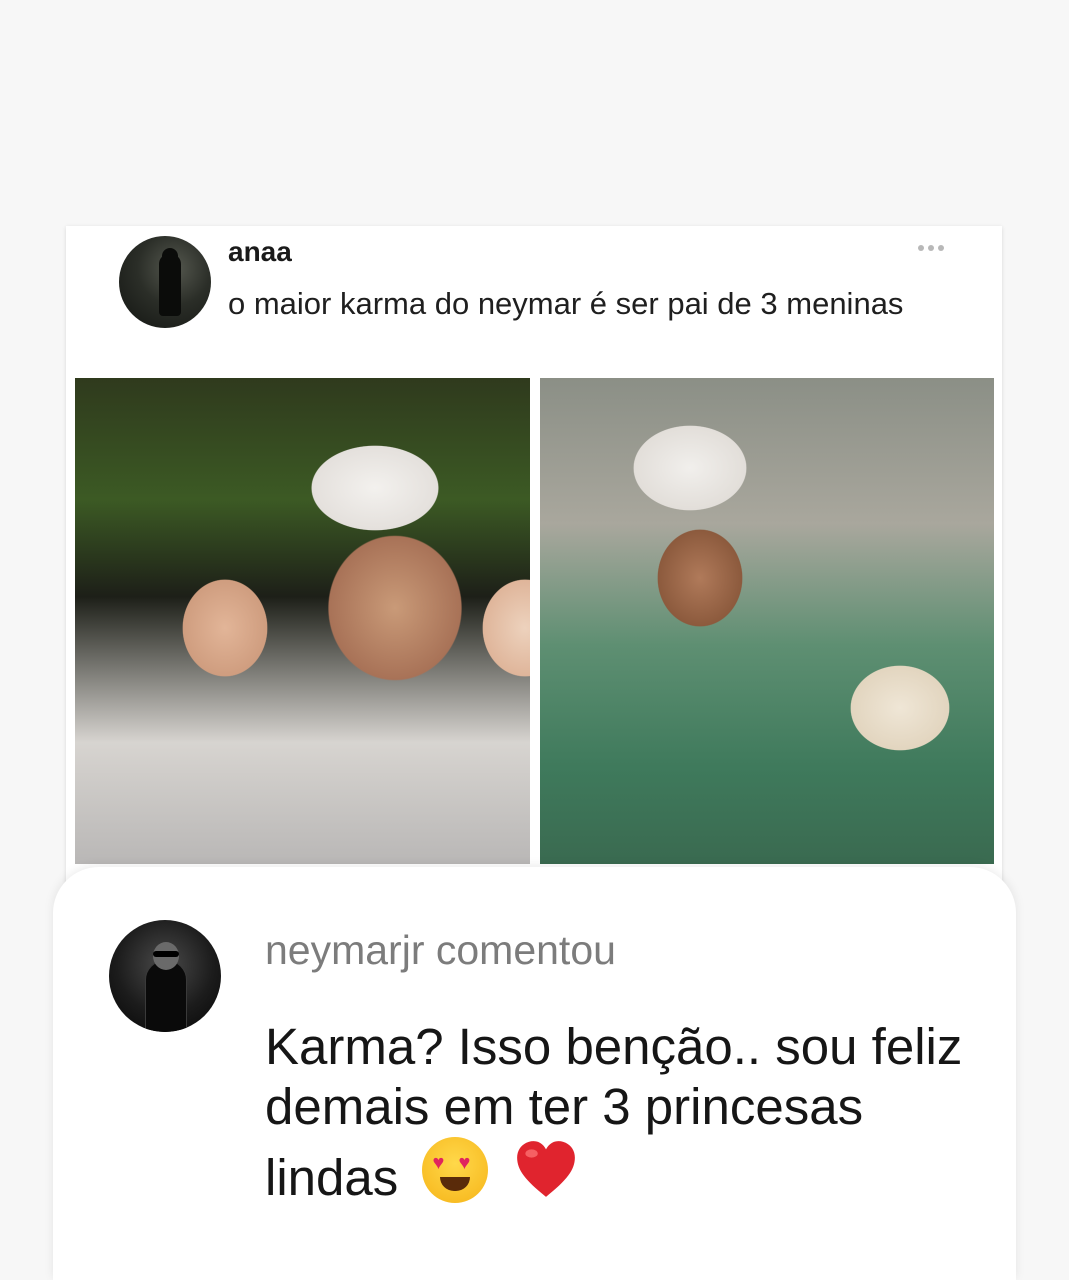 This screenshot has height=1280, width=1069. Describe the element at coordinates (165, 282) in the screenshot. I see `post-author-avatar` at that location.